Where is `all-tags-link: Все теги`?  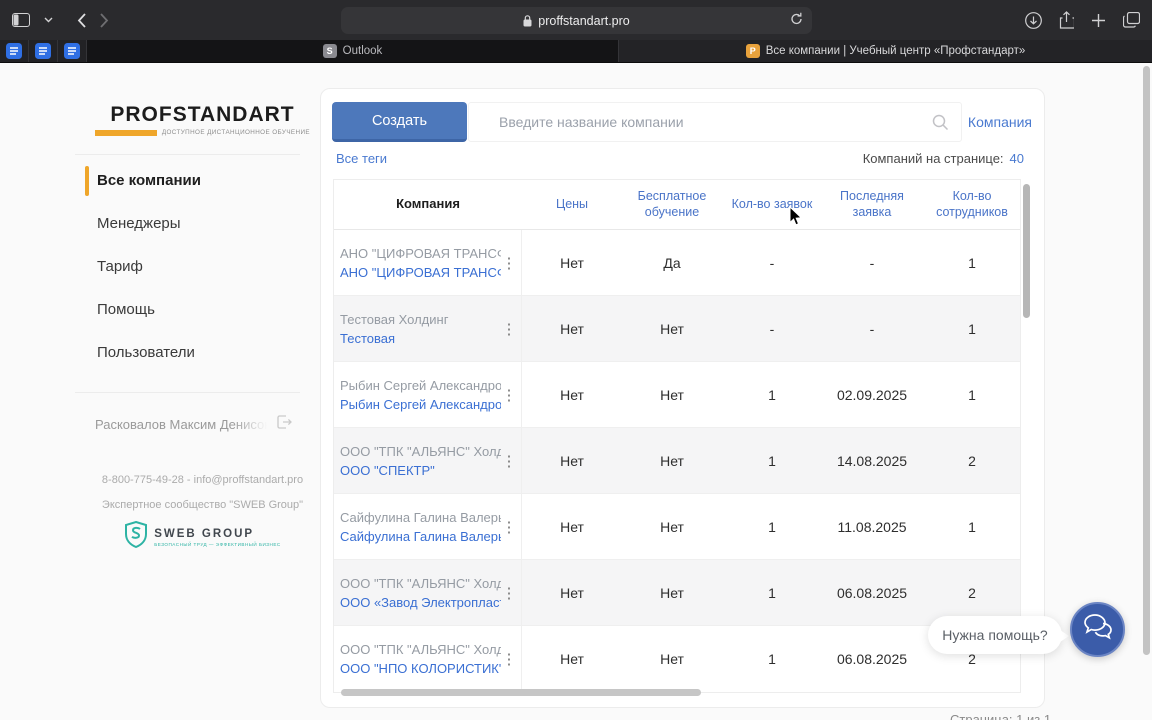
all-tags-link: Все теги is located at coordinates (361, 158).